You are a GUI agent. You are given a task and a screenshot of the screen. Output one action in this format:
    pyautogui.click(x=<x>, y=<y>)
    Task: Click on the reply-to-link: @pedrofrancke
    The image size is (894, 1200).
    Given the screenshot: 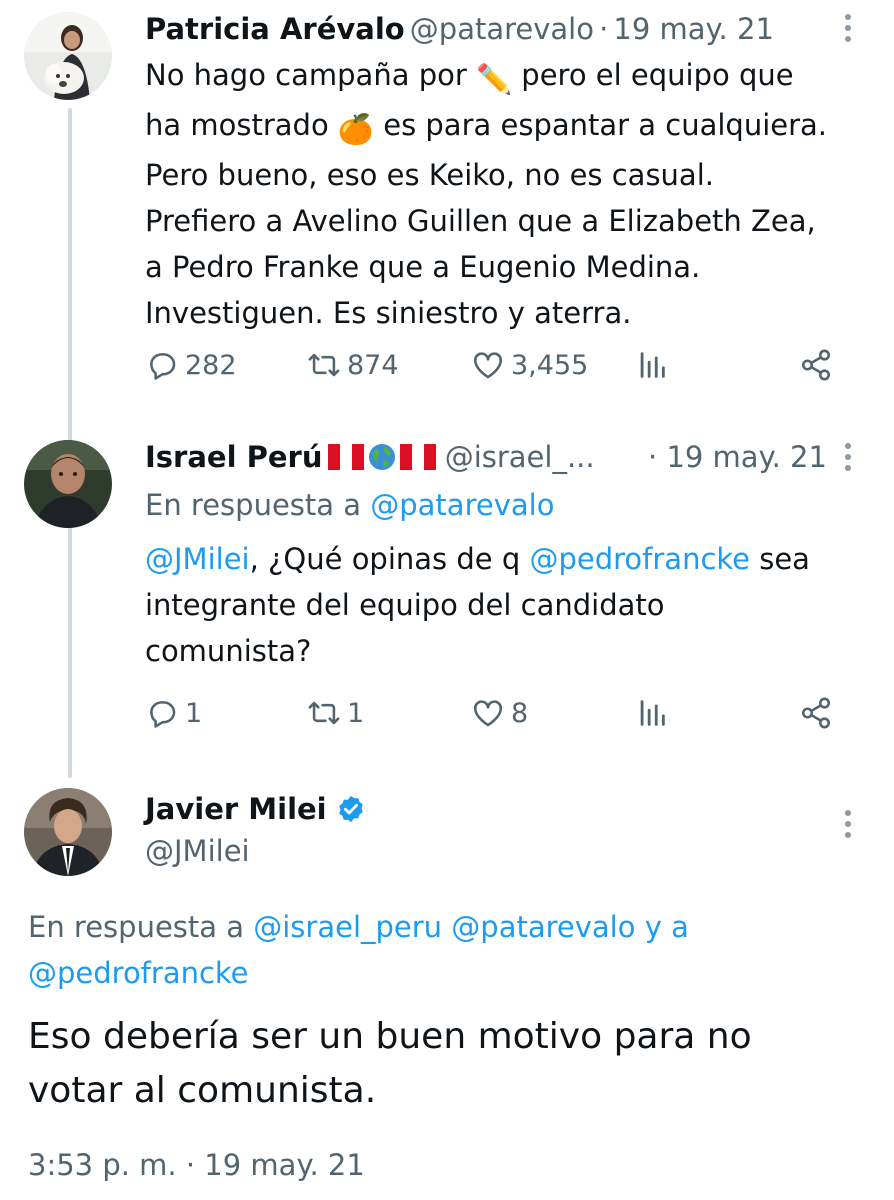 What is the action you would take?
    pyautogui.click(x=138, y=973)
    